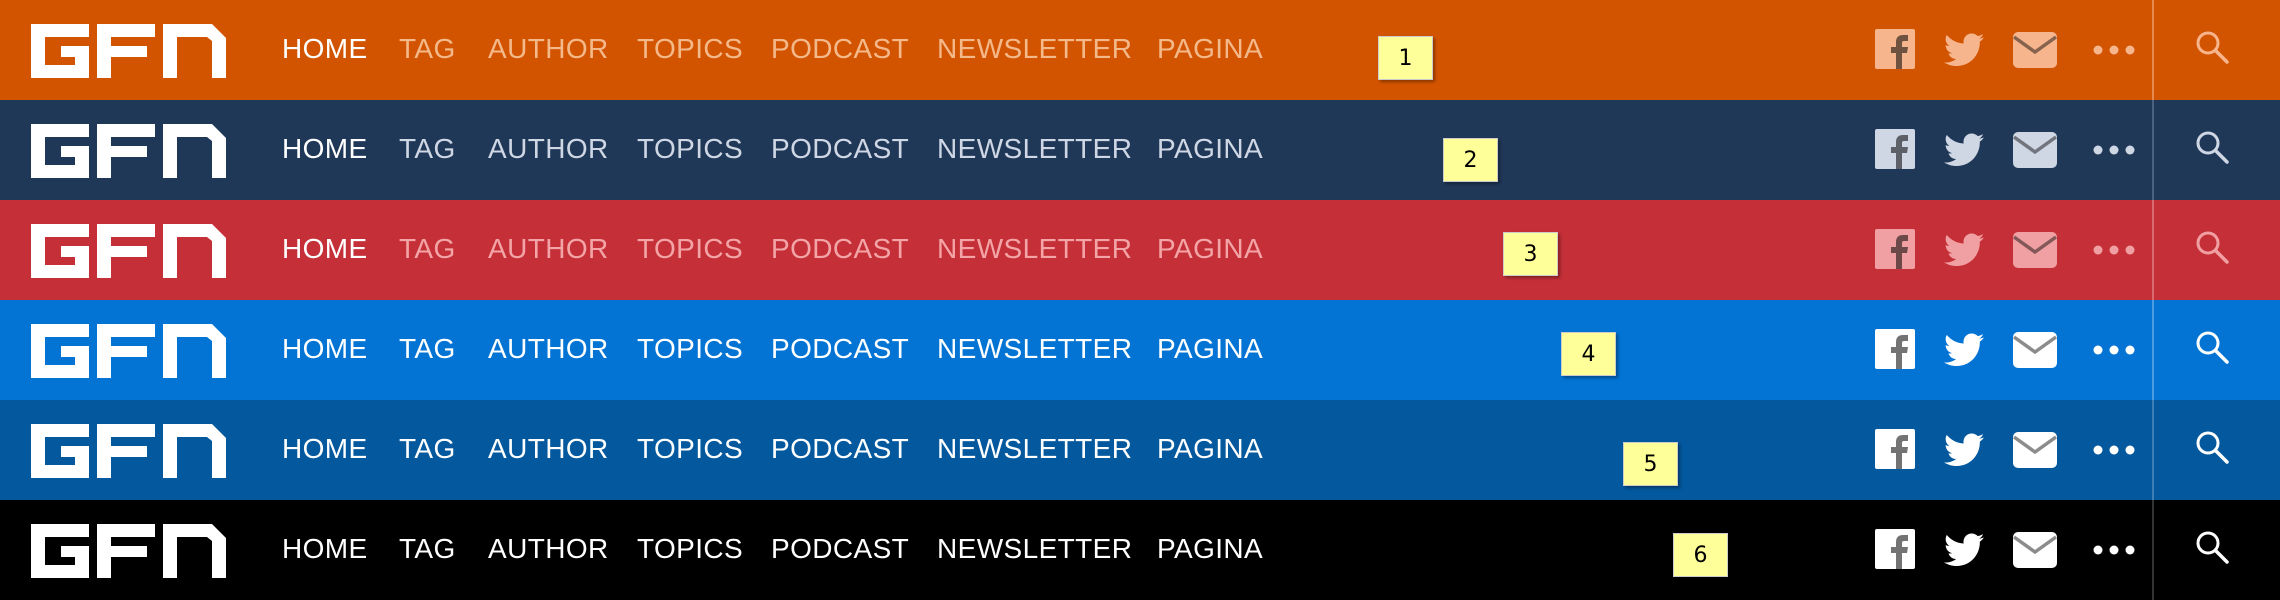 The image size is (2280, 600). I want to click on variant-number-note: 6, so click(1700, 555).